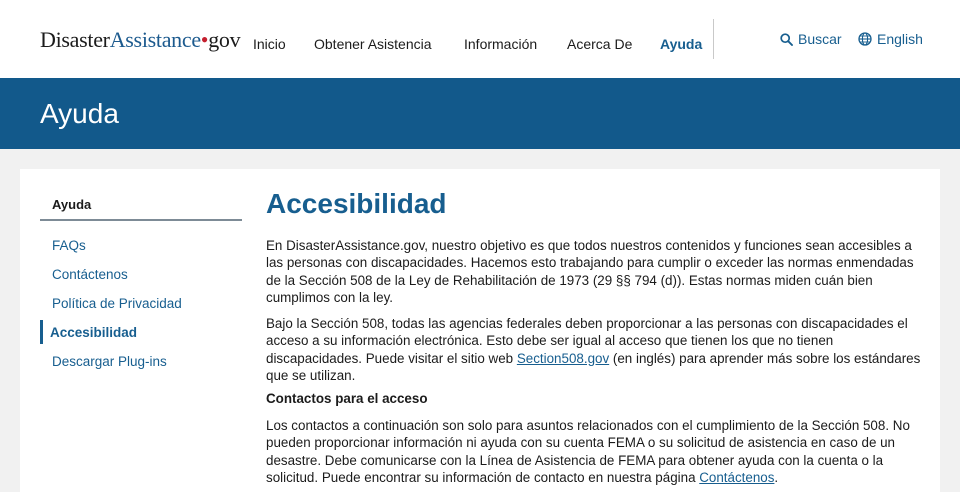  What do you see at coordinates (90, 274) in the screenshot?
I see `sidebar-item-contactenos: Contáctenos` at bounding box center [90, 274].